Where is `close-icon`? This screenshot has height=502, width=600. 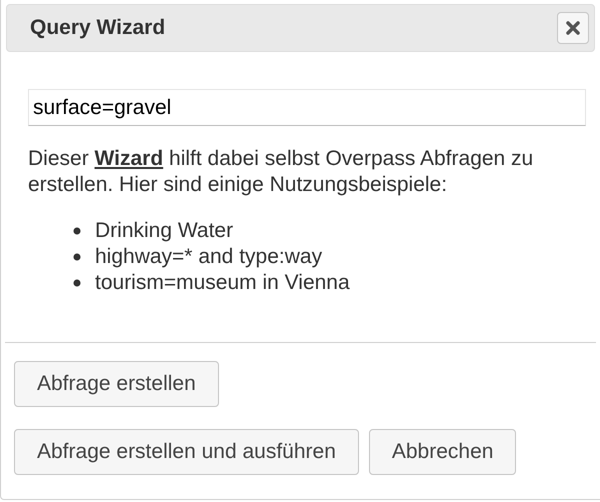 close-icon is located at coordinates (573, 28).